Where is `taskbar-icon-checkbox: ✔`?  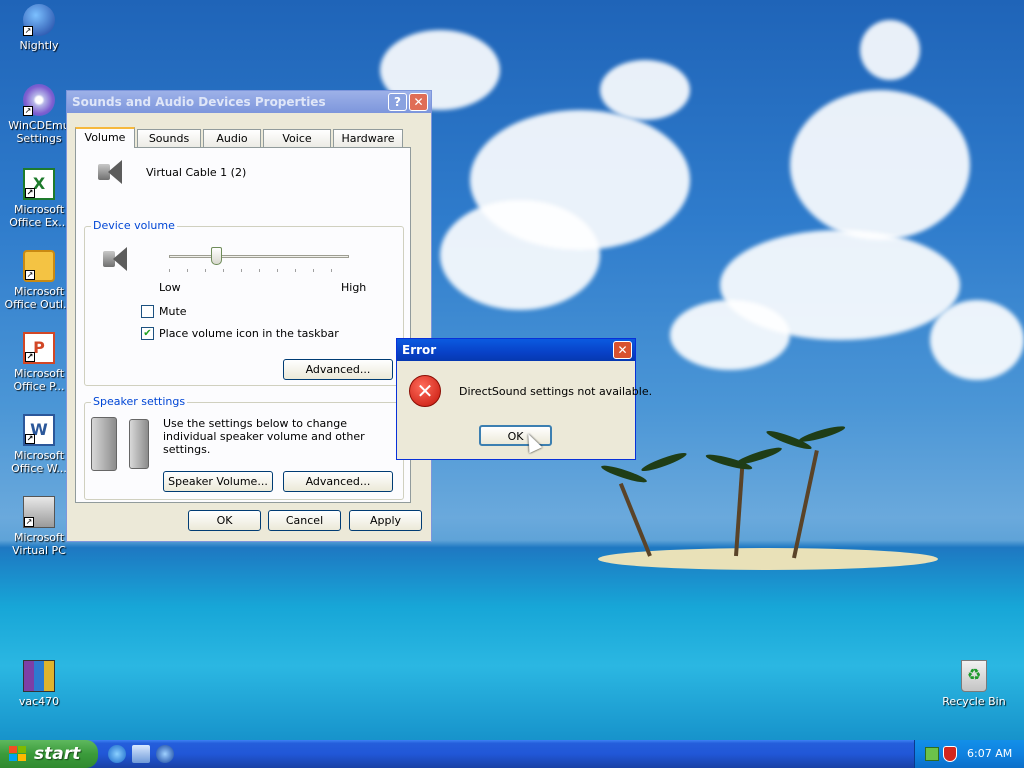
taskbar-icon-checkbox: ✔ is located at coordinates (147, 333).